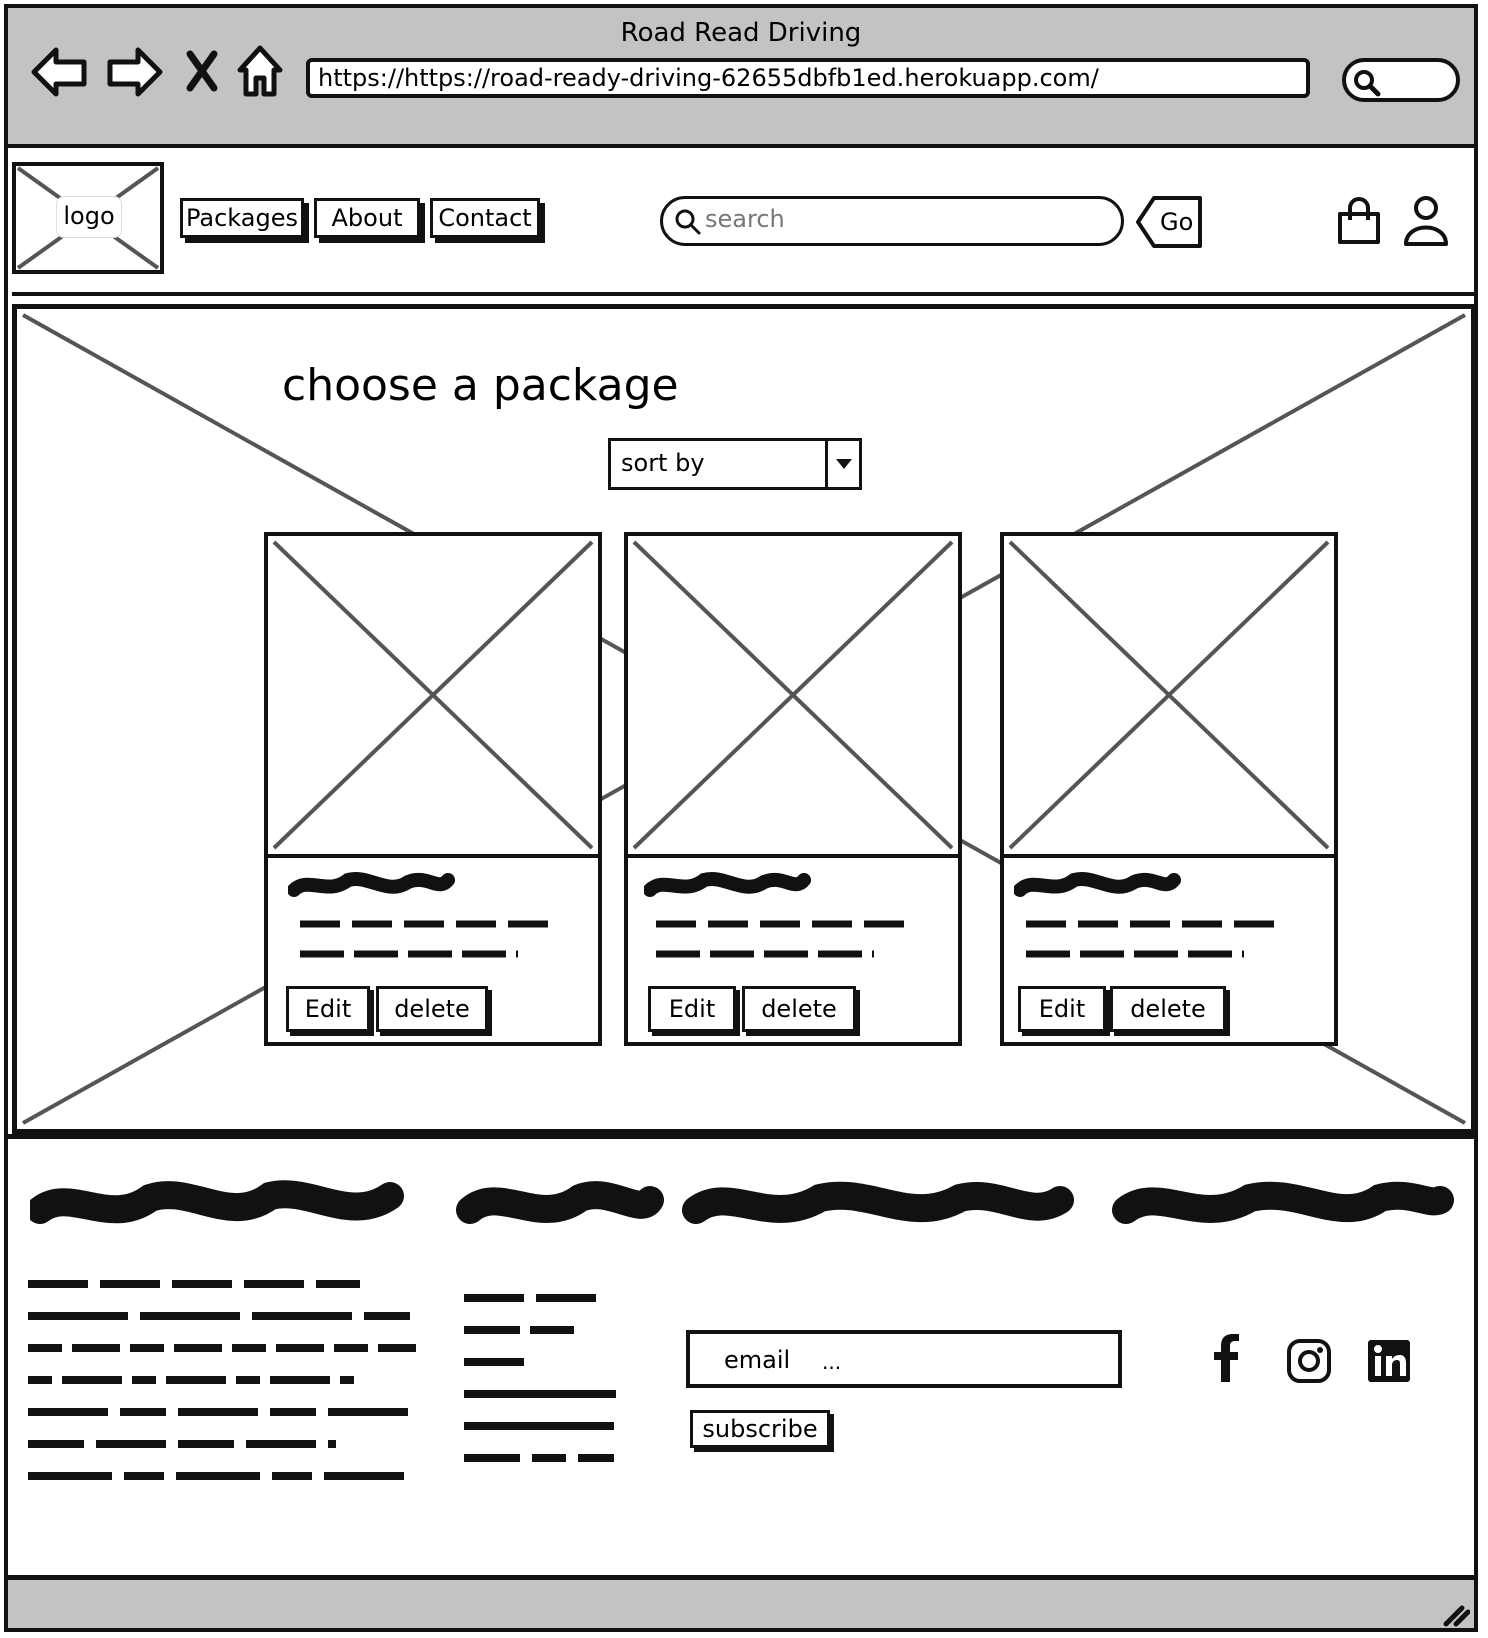 This screenshot has width=1488, height=1638. Describe the element at coordinates (1401, 80) in the screenshot. I see `browser-search-field` at that location.